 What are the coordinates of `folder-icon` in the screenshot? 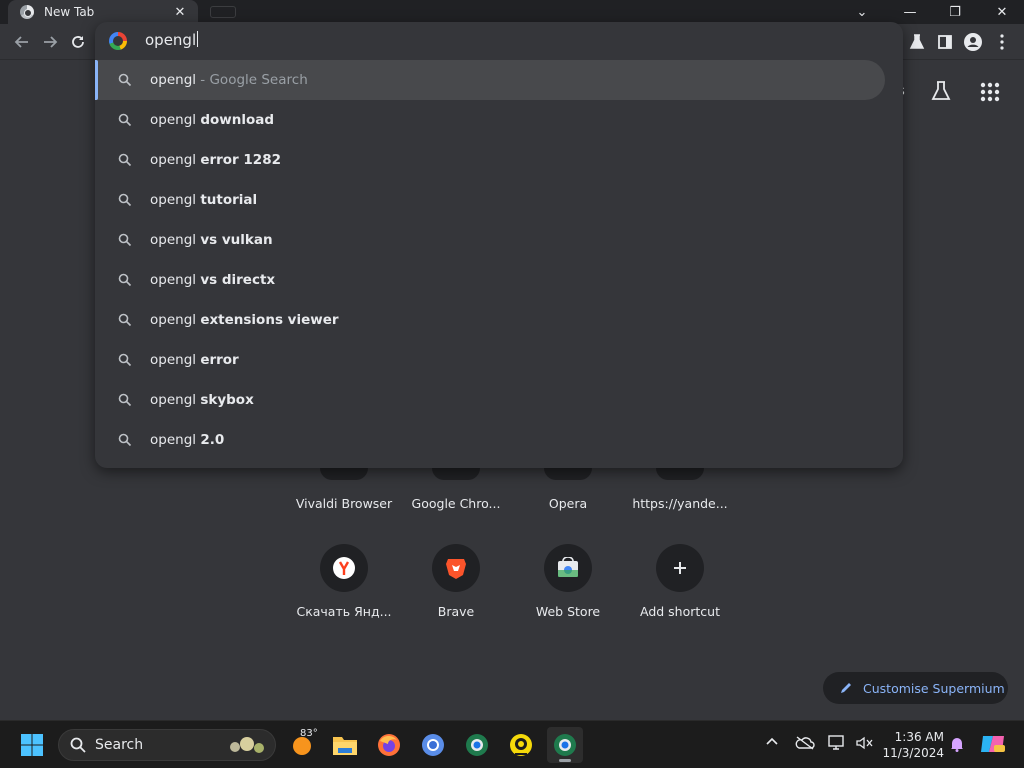 It's located at (345, 746).